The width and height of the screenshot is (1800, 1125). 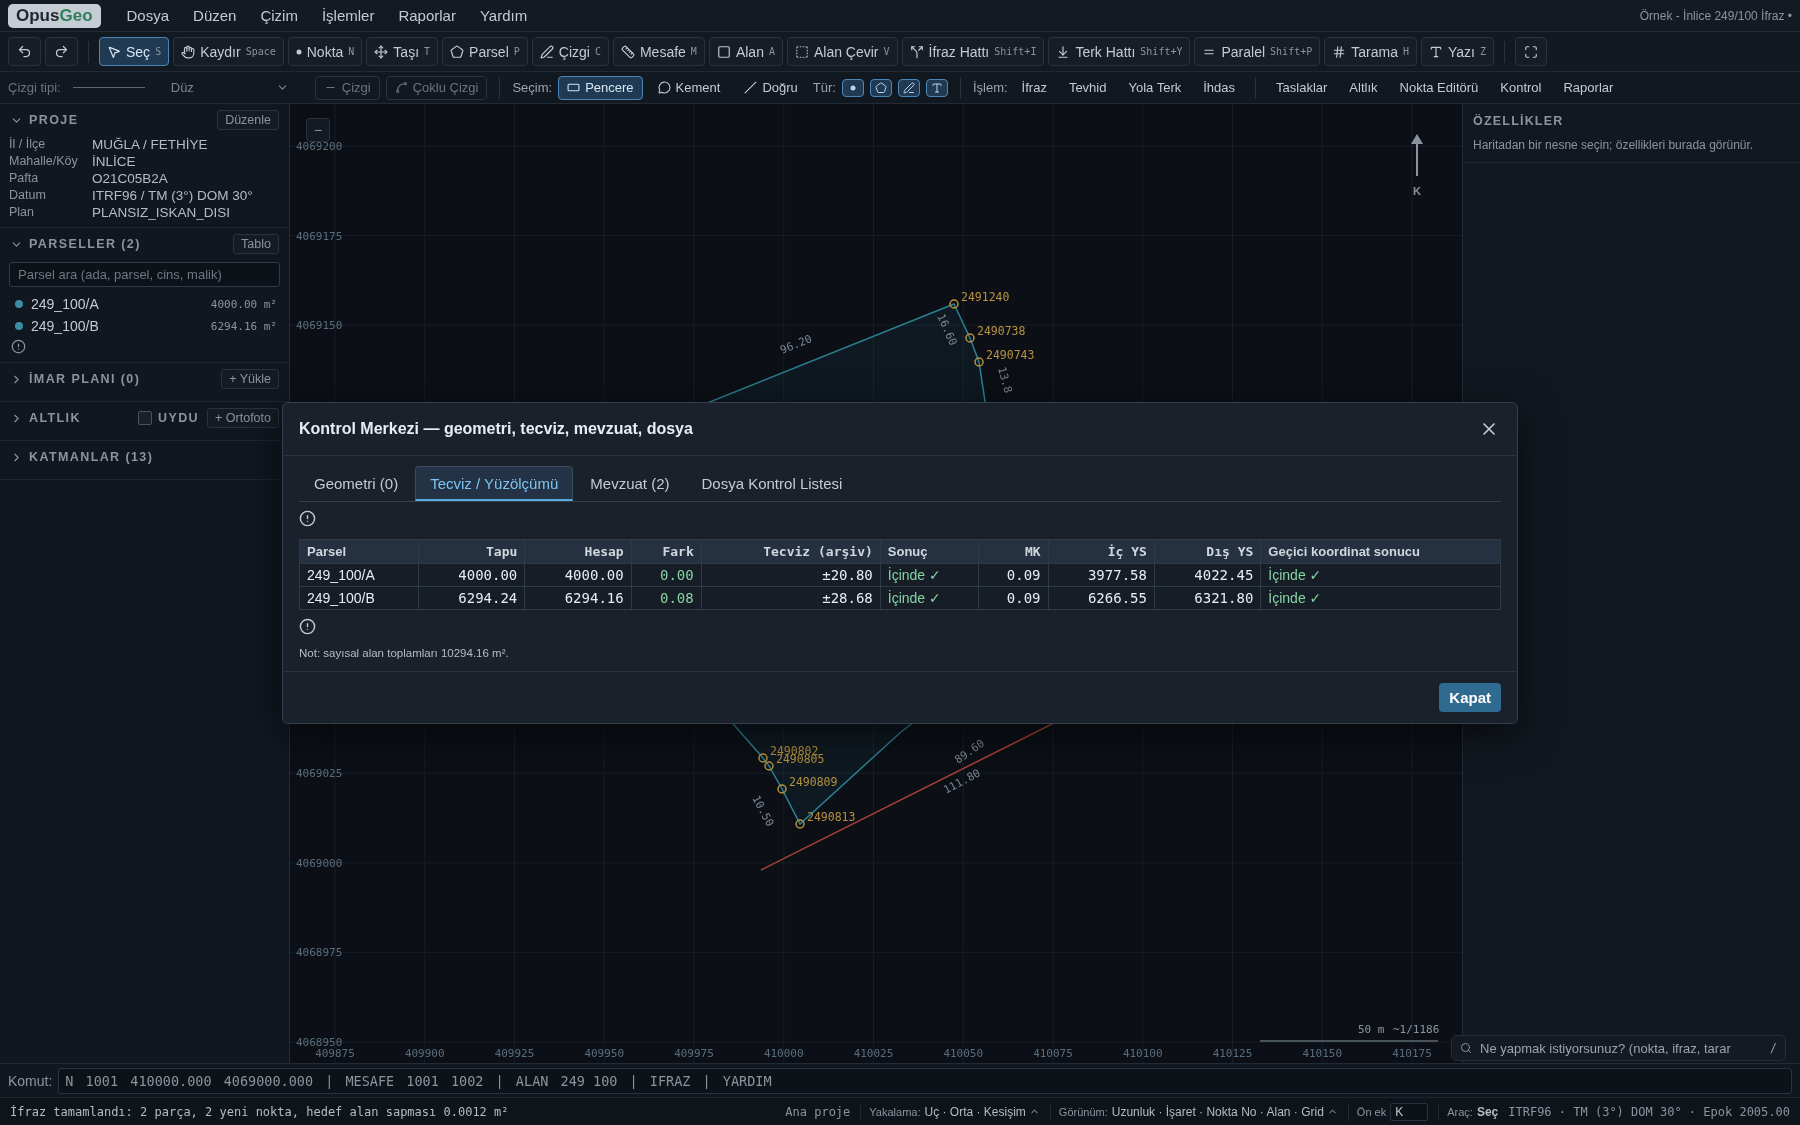 I want to click on panel-button: Altlık, so click(x=1363, y=87).